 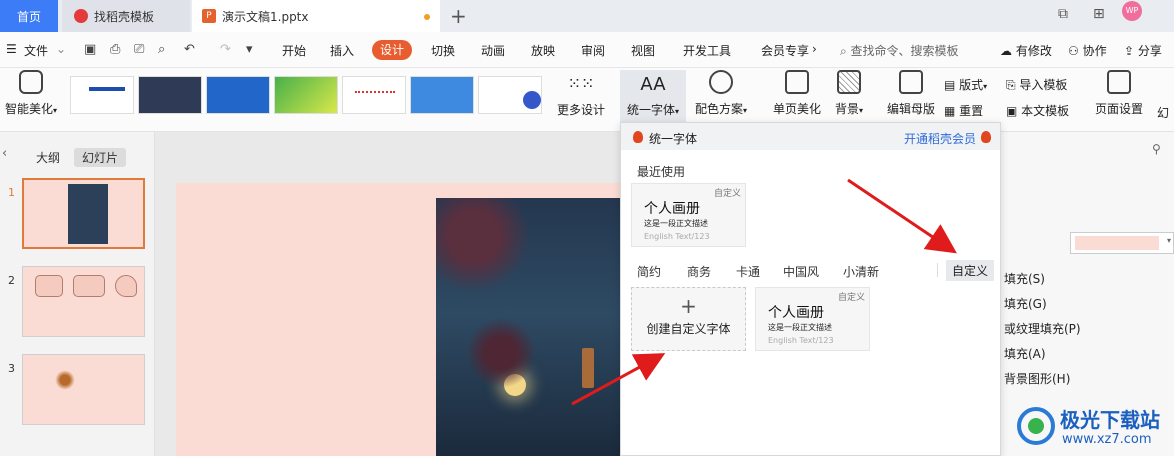 I want to click on more-icon: ▾, so click(x=249, y=49).